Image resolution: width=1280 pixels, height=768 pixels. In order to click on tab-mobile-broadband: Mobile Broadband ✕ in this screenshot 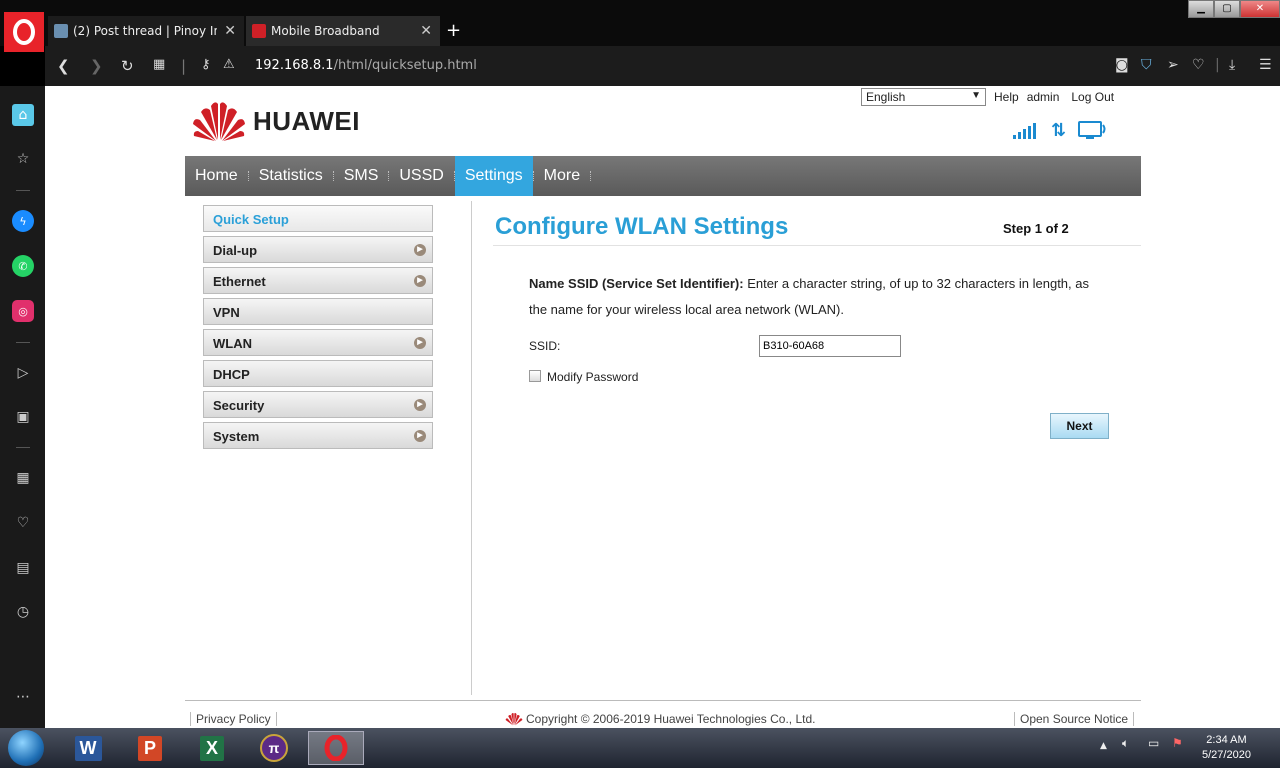, I will do `click(343, 31)`.